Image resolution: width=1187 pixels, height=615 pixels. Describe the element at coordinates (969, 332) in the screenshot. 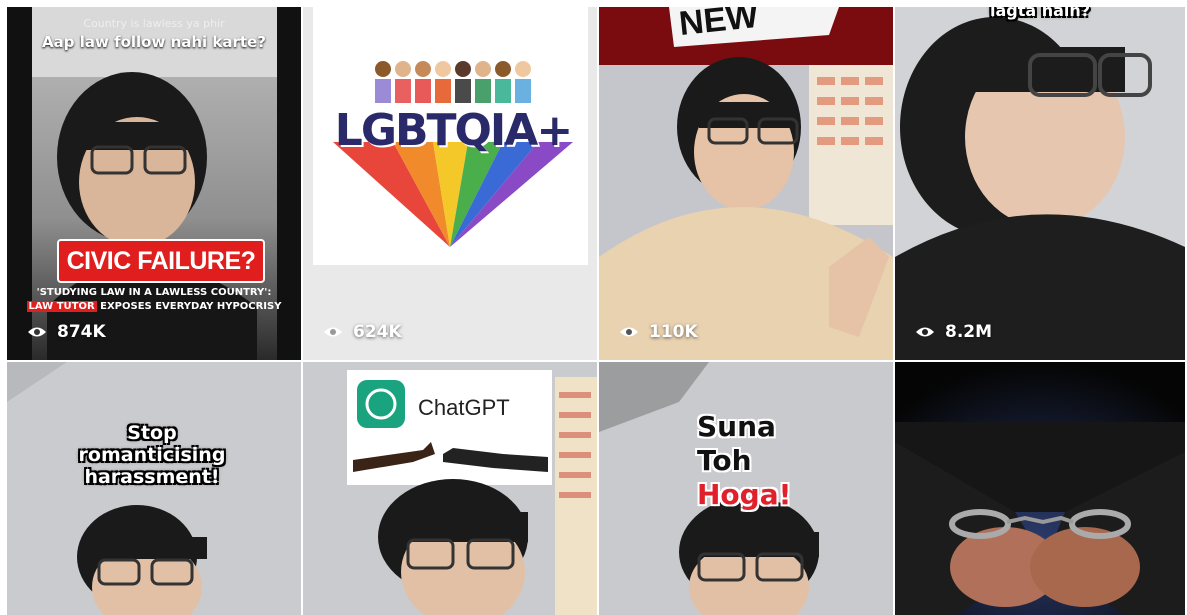

I see `view-count-text: 8.2M` at that location.